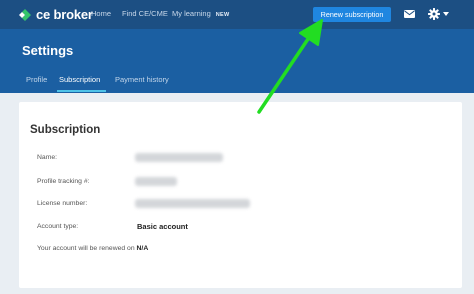 The width and height of the screenshot is (474, 294). What do you see at coordinates (48, 50) in the screenshot?
I see `page-title: Settings` at bounding box center [48, 50].